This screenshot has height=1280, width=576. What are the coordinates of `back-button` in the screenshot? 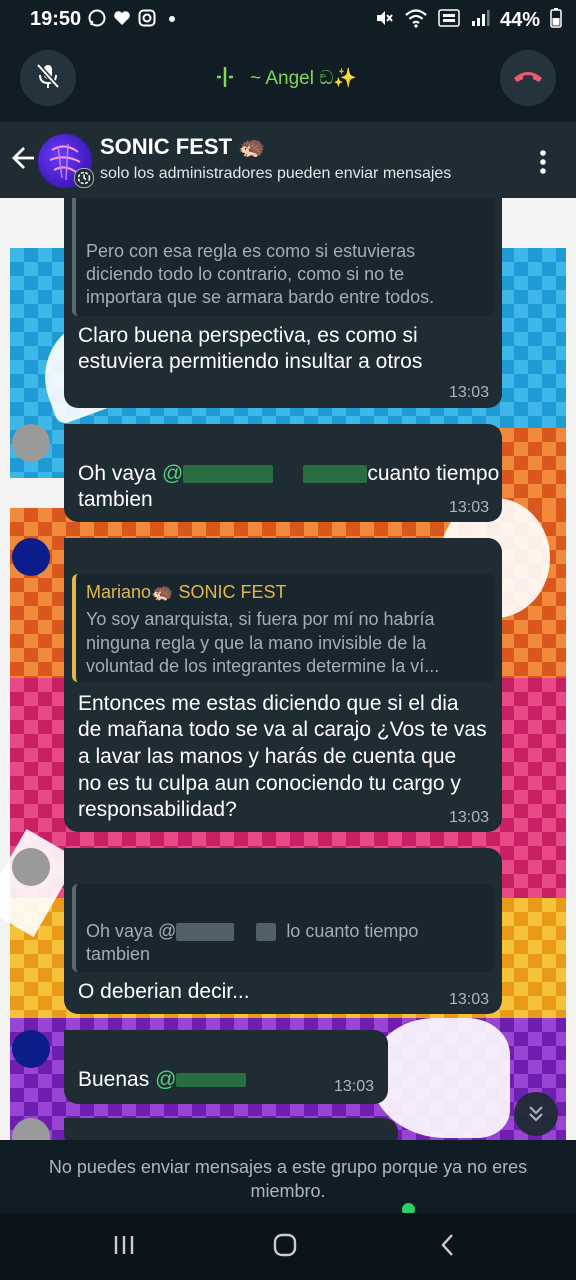 It's located at (23, 158).